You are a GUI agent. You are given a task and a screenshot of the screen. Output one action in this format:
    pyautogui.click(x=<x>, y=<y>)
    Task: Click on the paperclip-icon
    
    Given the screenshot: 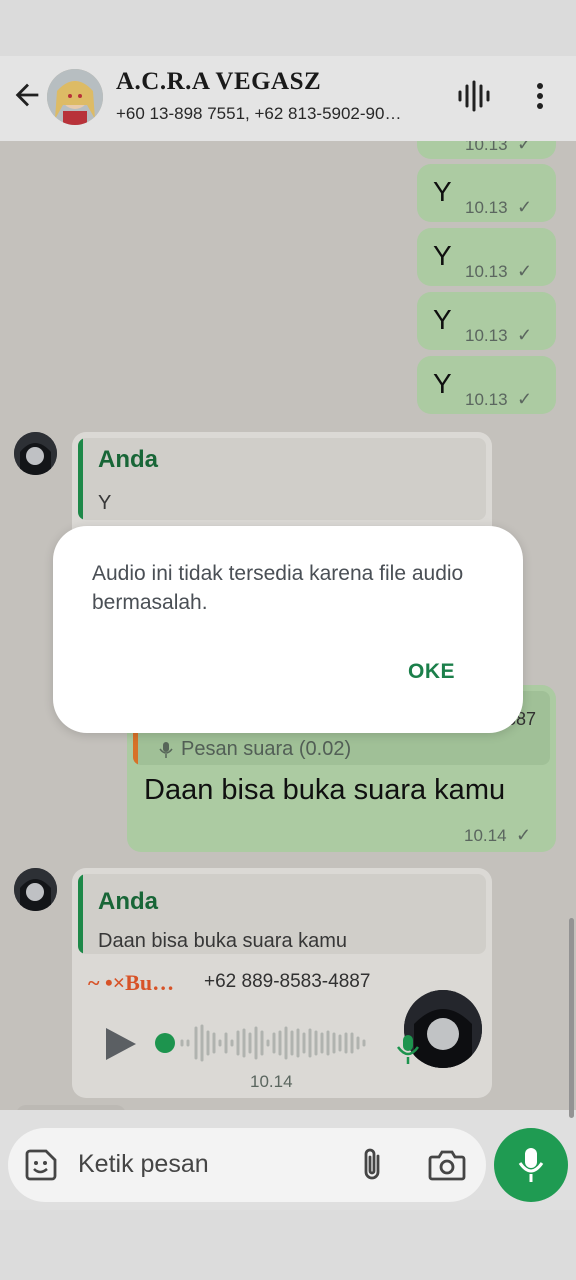 What is the action you would take?
    pyautogui.click(x=372, y=1165)
    